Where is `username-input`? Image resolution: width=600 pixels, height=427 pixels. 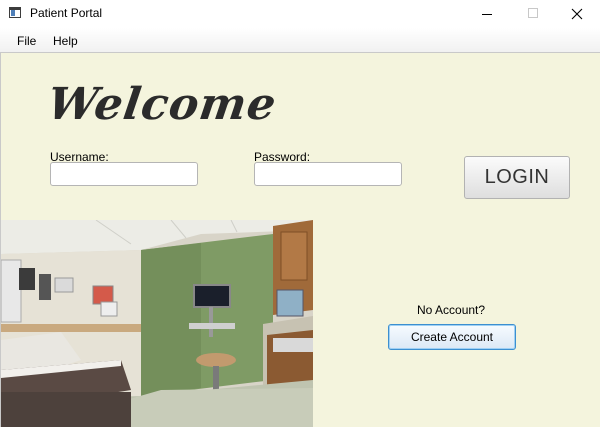 username-input is located at coordinates (124, 174).